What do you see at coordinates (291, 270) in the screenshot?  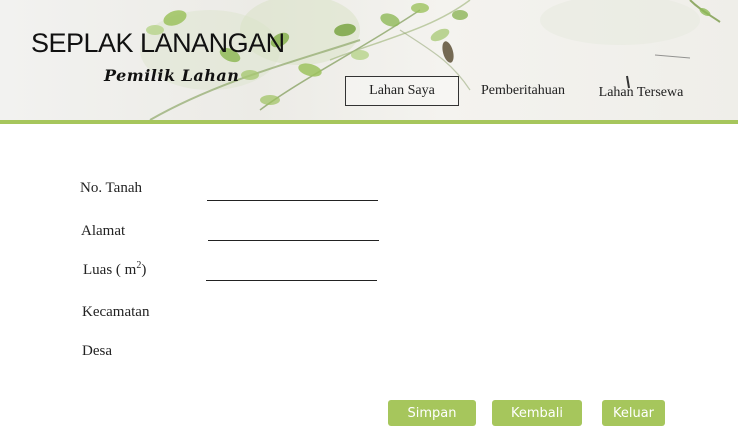 I see `luas-input` at bounding box center [291, 270].